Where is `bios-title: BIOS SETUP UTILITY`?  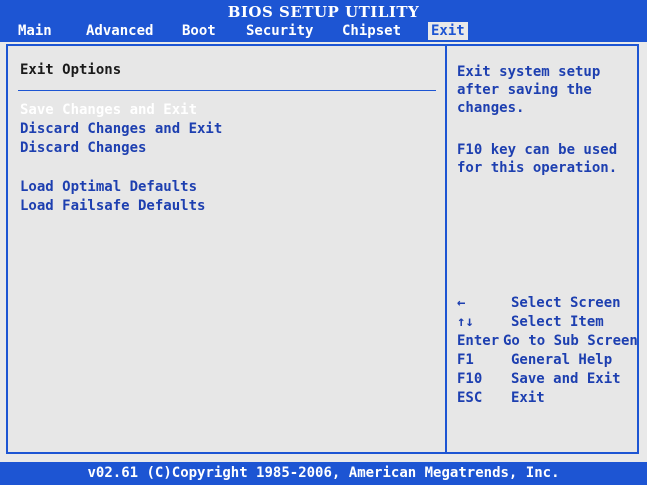 bios-title: BIOS SETUP UTILITY is located at coordinates (323, 12).